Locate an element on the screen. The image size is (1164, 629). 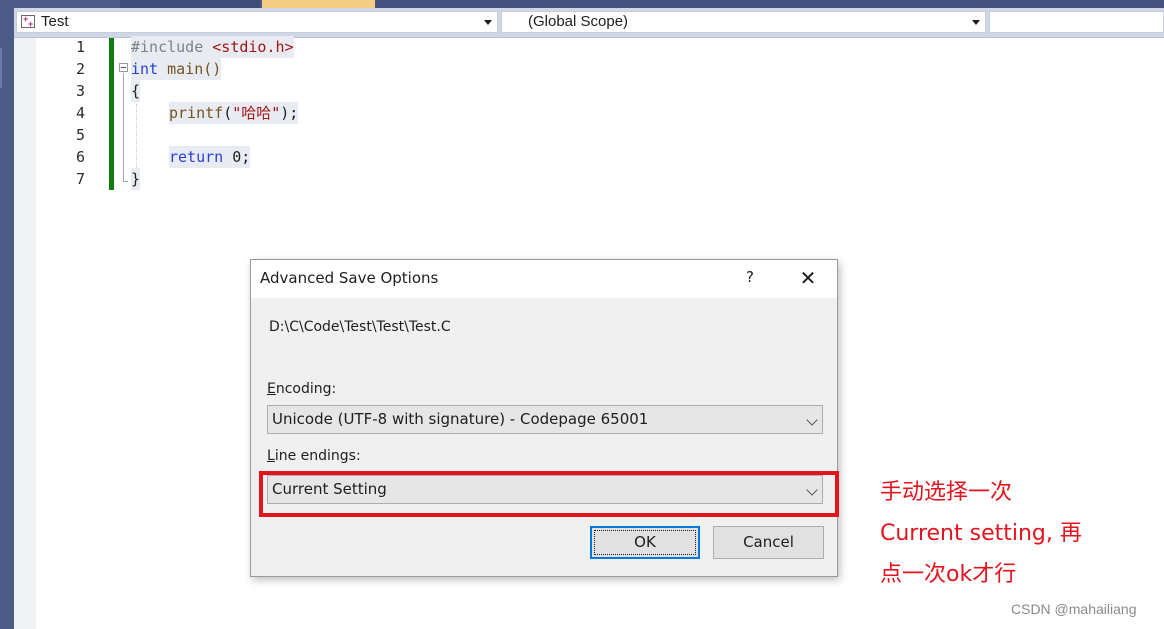
line-number: 1 is located at coordinates (80, 47).